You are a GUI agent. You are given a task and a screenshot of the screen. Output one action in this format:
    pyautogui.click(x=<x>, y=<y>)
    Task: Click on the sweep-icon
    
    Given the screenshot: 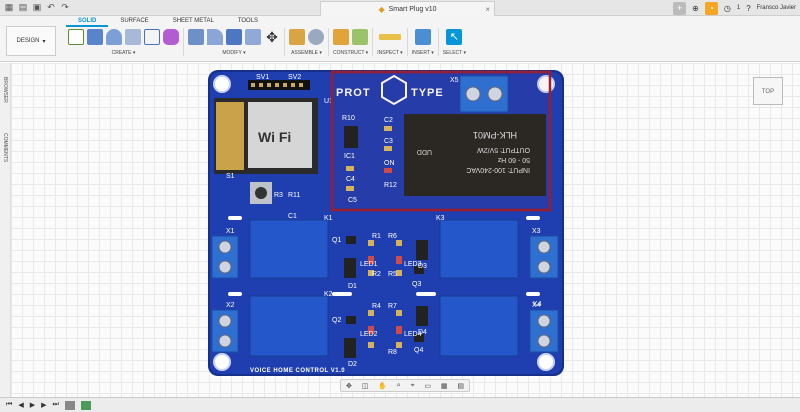 What is the action you would take?
    pyautogui.click(x=133, y=37)
    